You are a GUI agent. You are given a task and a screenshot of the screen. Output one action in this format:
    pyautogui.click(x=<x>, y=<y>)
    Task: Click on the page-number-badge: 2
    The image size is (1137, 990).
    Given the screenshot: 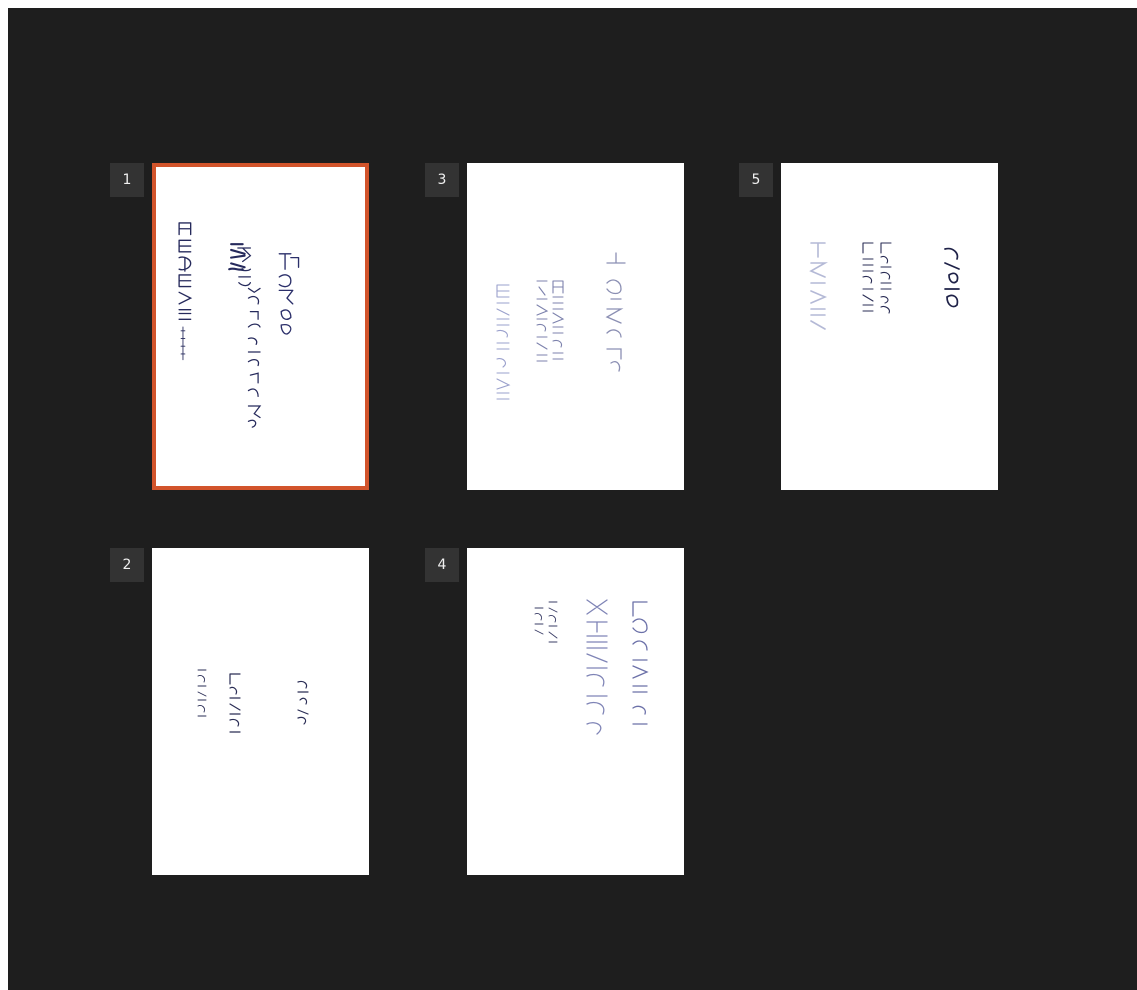 What is the action you would take?
    pyautogui.click(x=127, y=565)
    